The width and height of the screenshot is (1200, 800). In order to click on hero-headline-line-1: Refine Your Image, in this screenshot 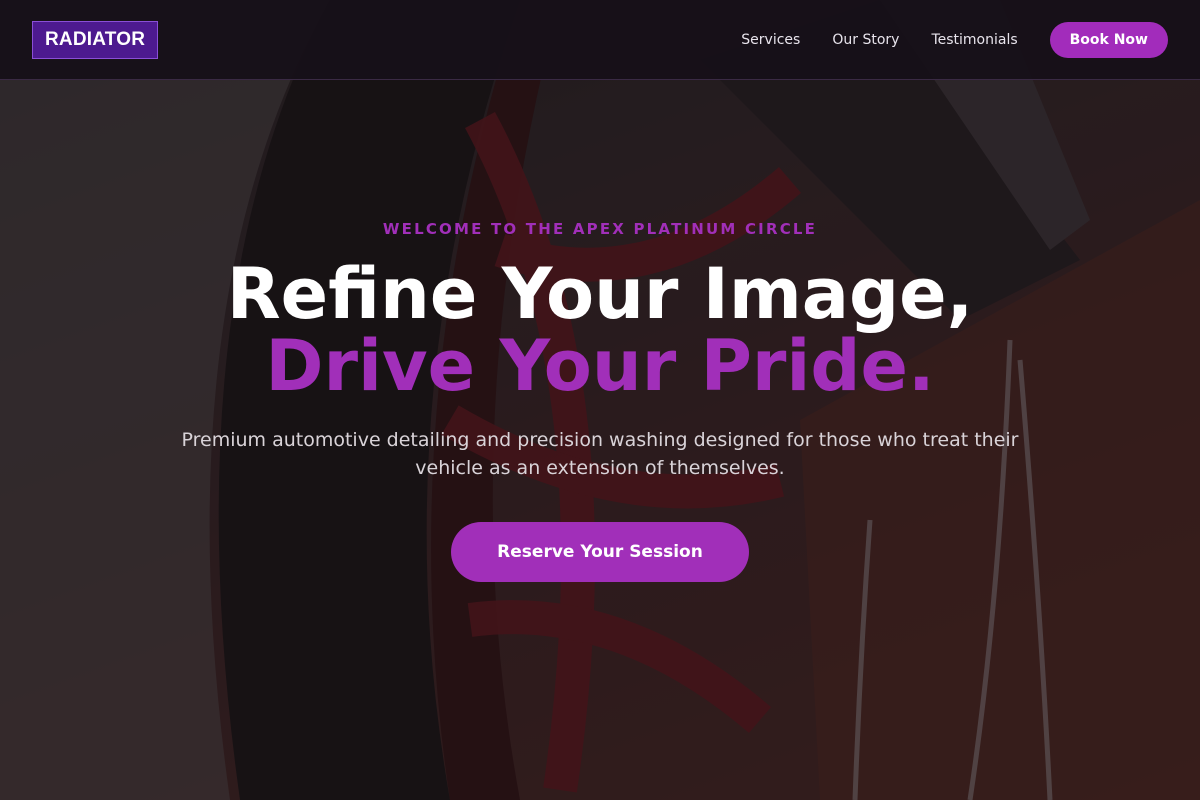, I will do `click(600, 294)`.